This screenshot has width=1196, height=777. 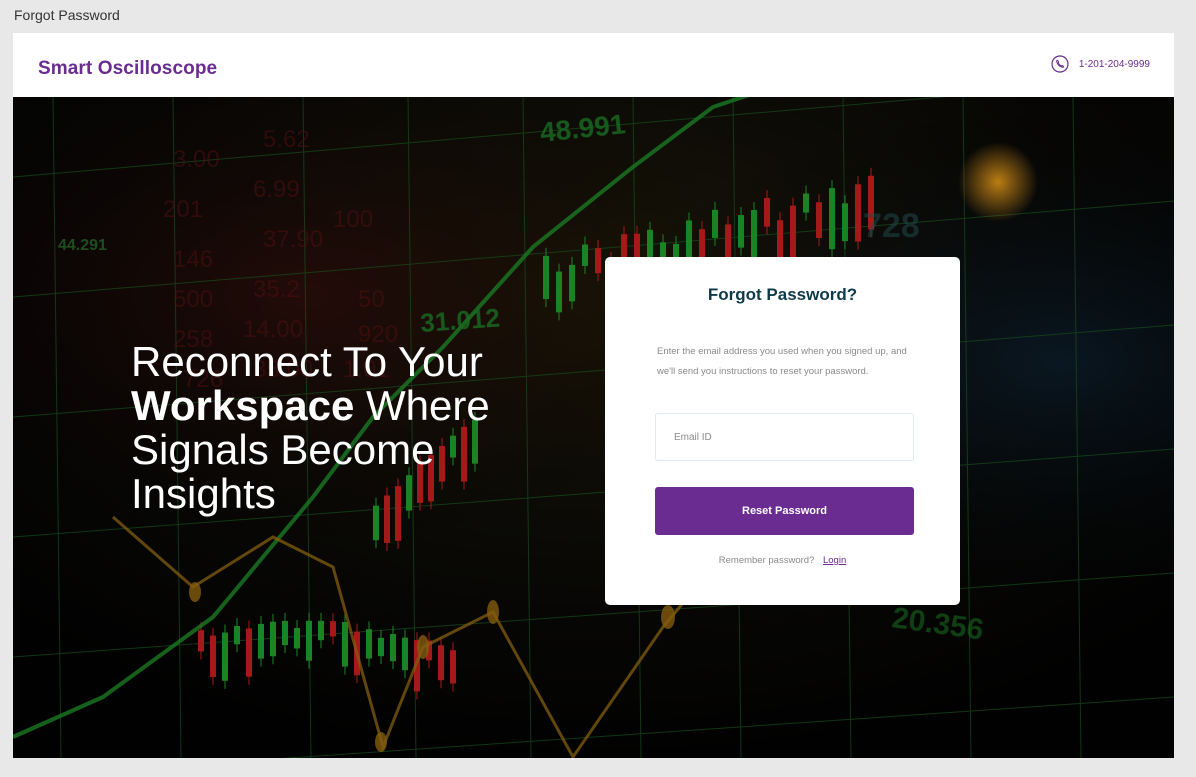 What do you see at coordinates (766, 560) in the screenshot?
I see `remember-text: Remember password?` at bounding box center [766, 560].